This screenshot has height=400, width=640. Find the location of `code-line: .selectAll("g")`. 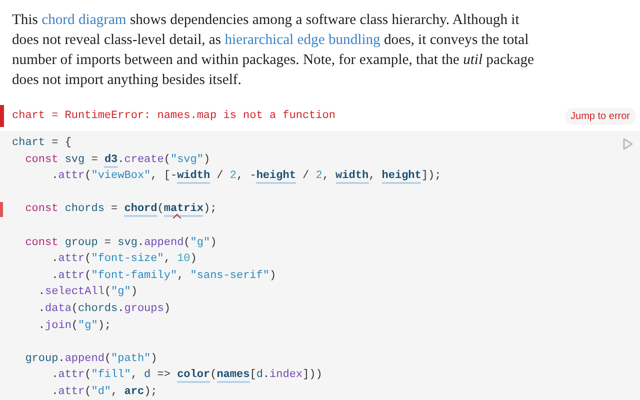

code-line: .selectAll("g") is located at coordinates (87, 292).